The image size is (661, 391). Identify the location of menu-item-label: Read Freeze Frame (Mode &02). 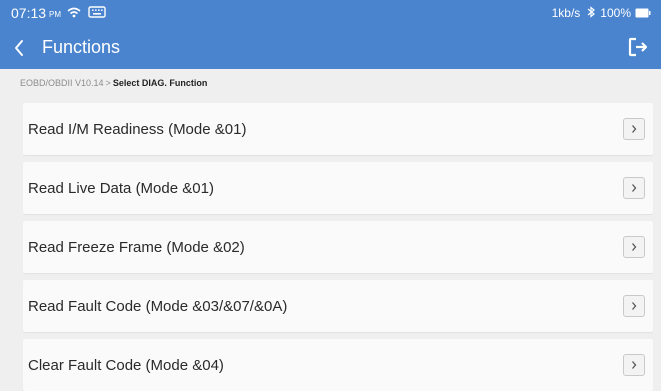
(136, 247).